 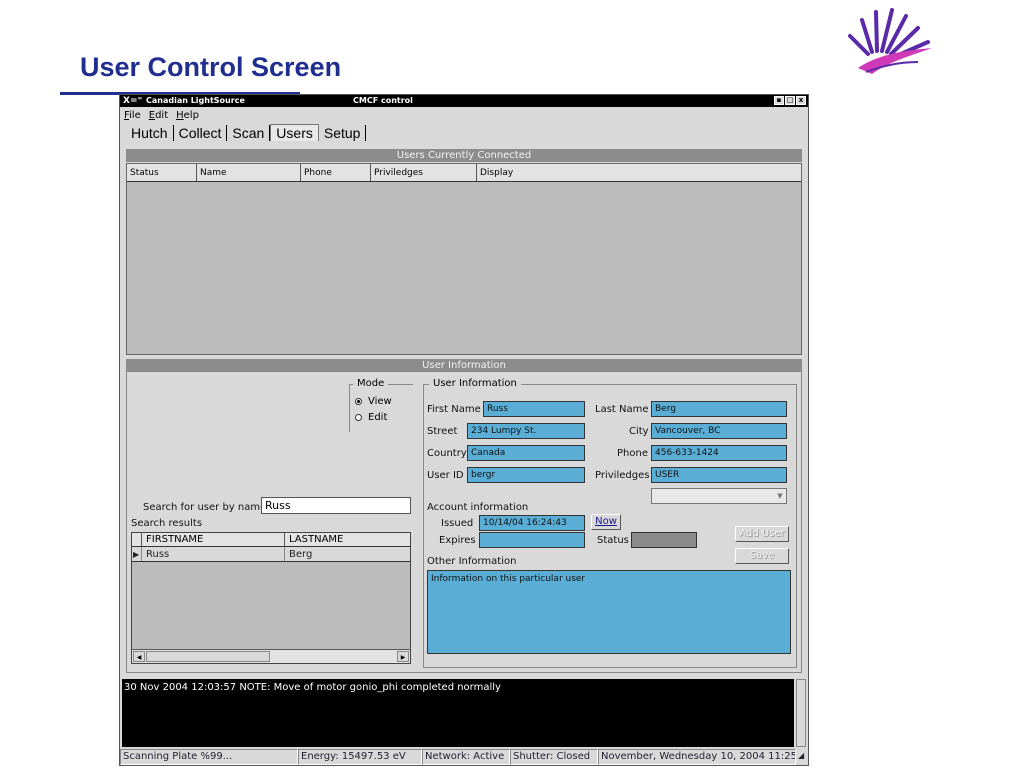 I want to click on expires-field, so click(x=532, y=540).